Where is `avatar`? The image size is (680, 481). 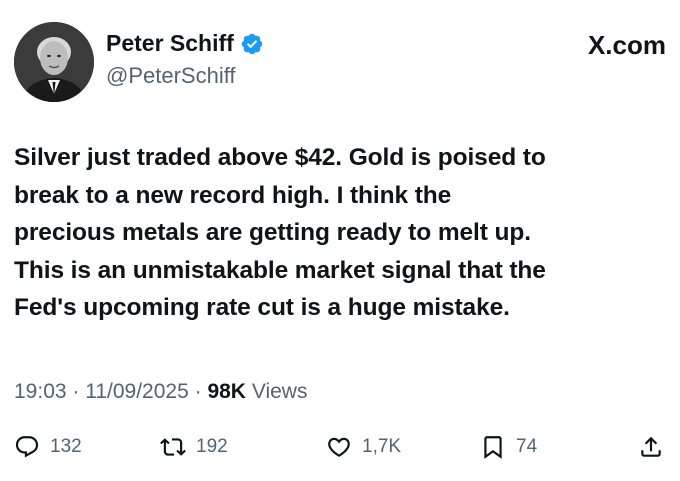
avatar is located at coordinates (54, 62).